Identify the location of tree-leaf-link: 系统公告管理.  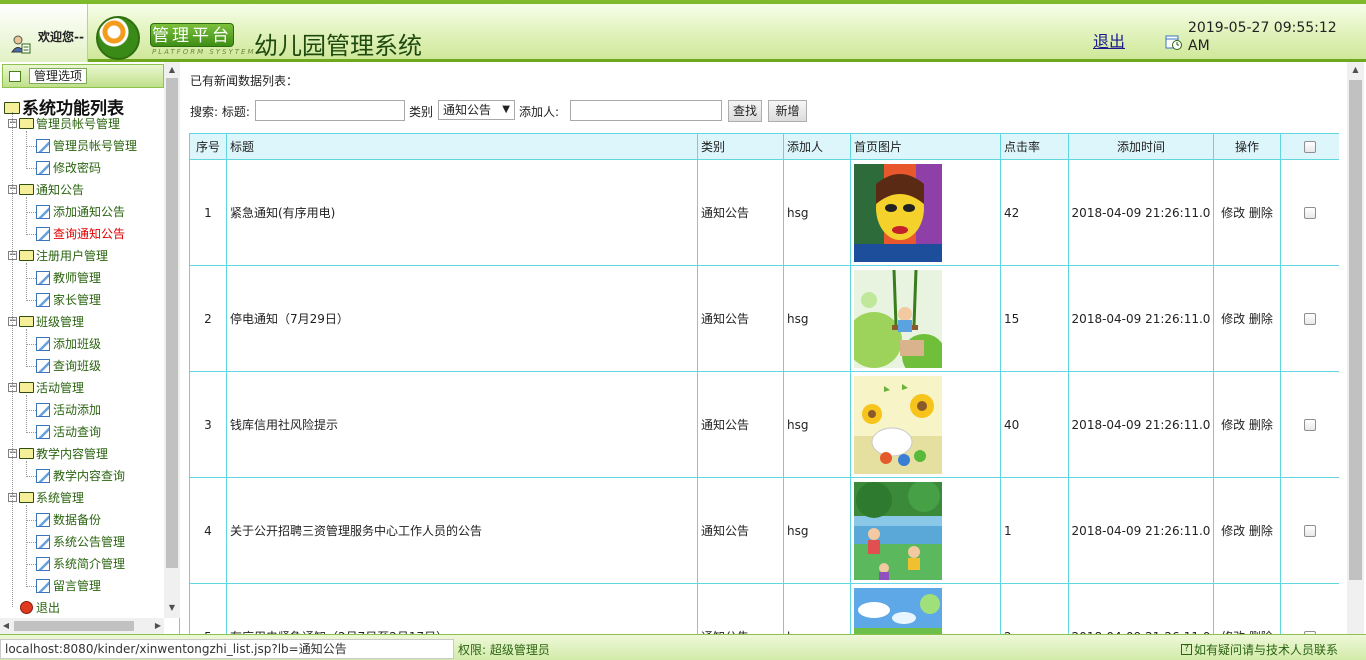
(80, 542).